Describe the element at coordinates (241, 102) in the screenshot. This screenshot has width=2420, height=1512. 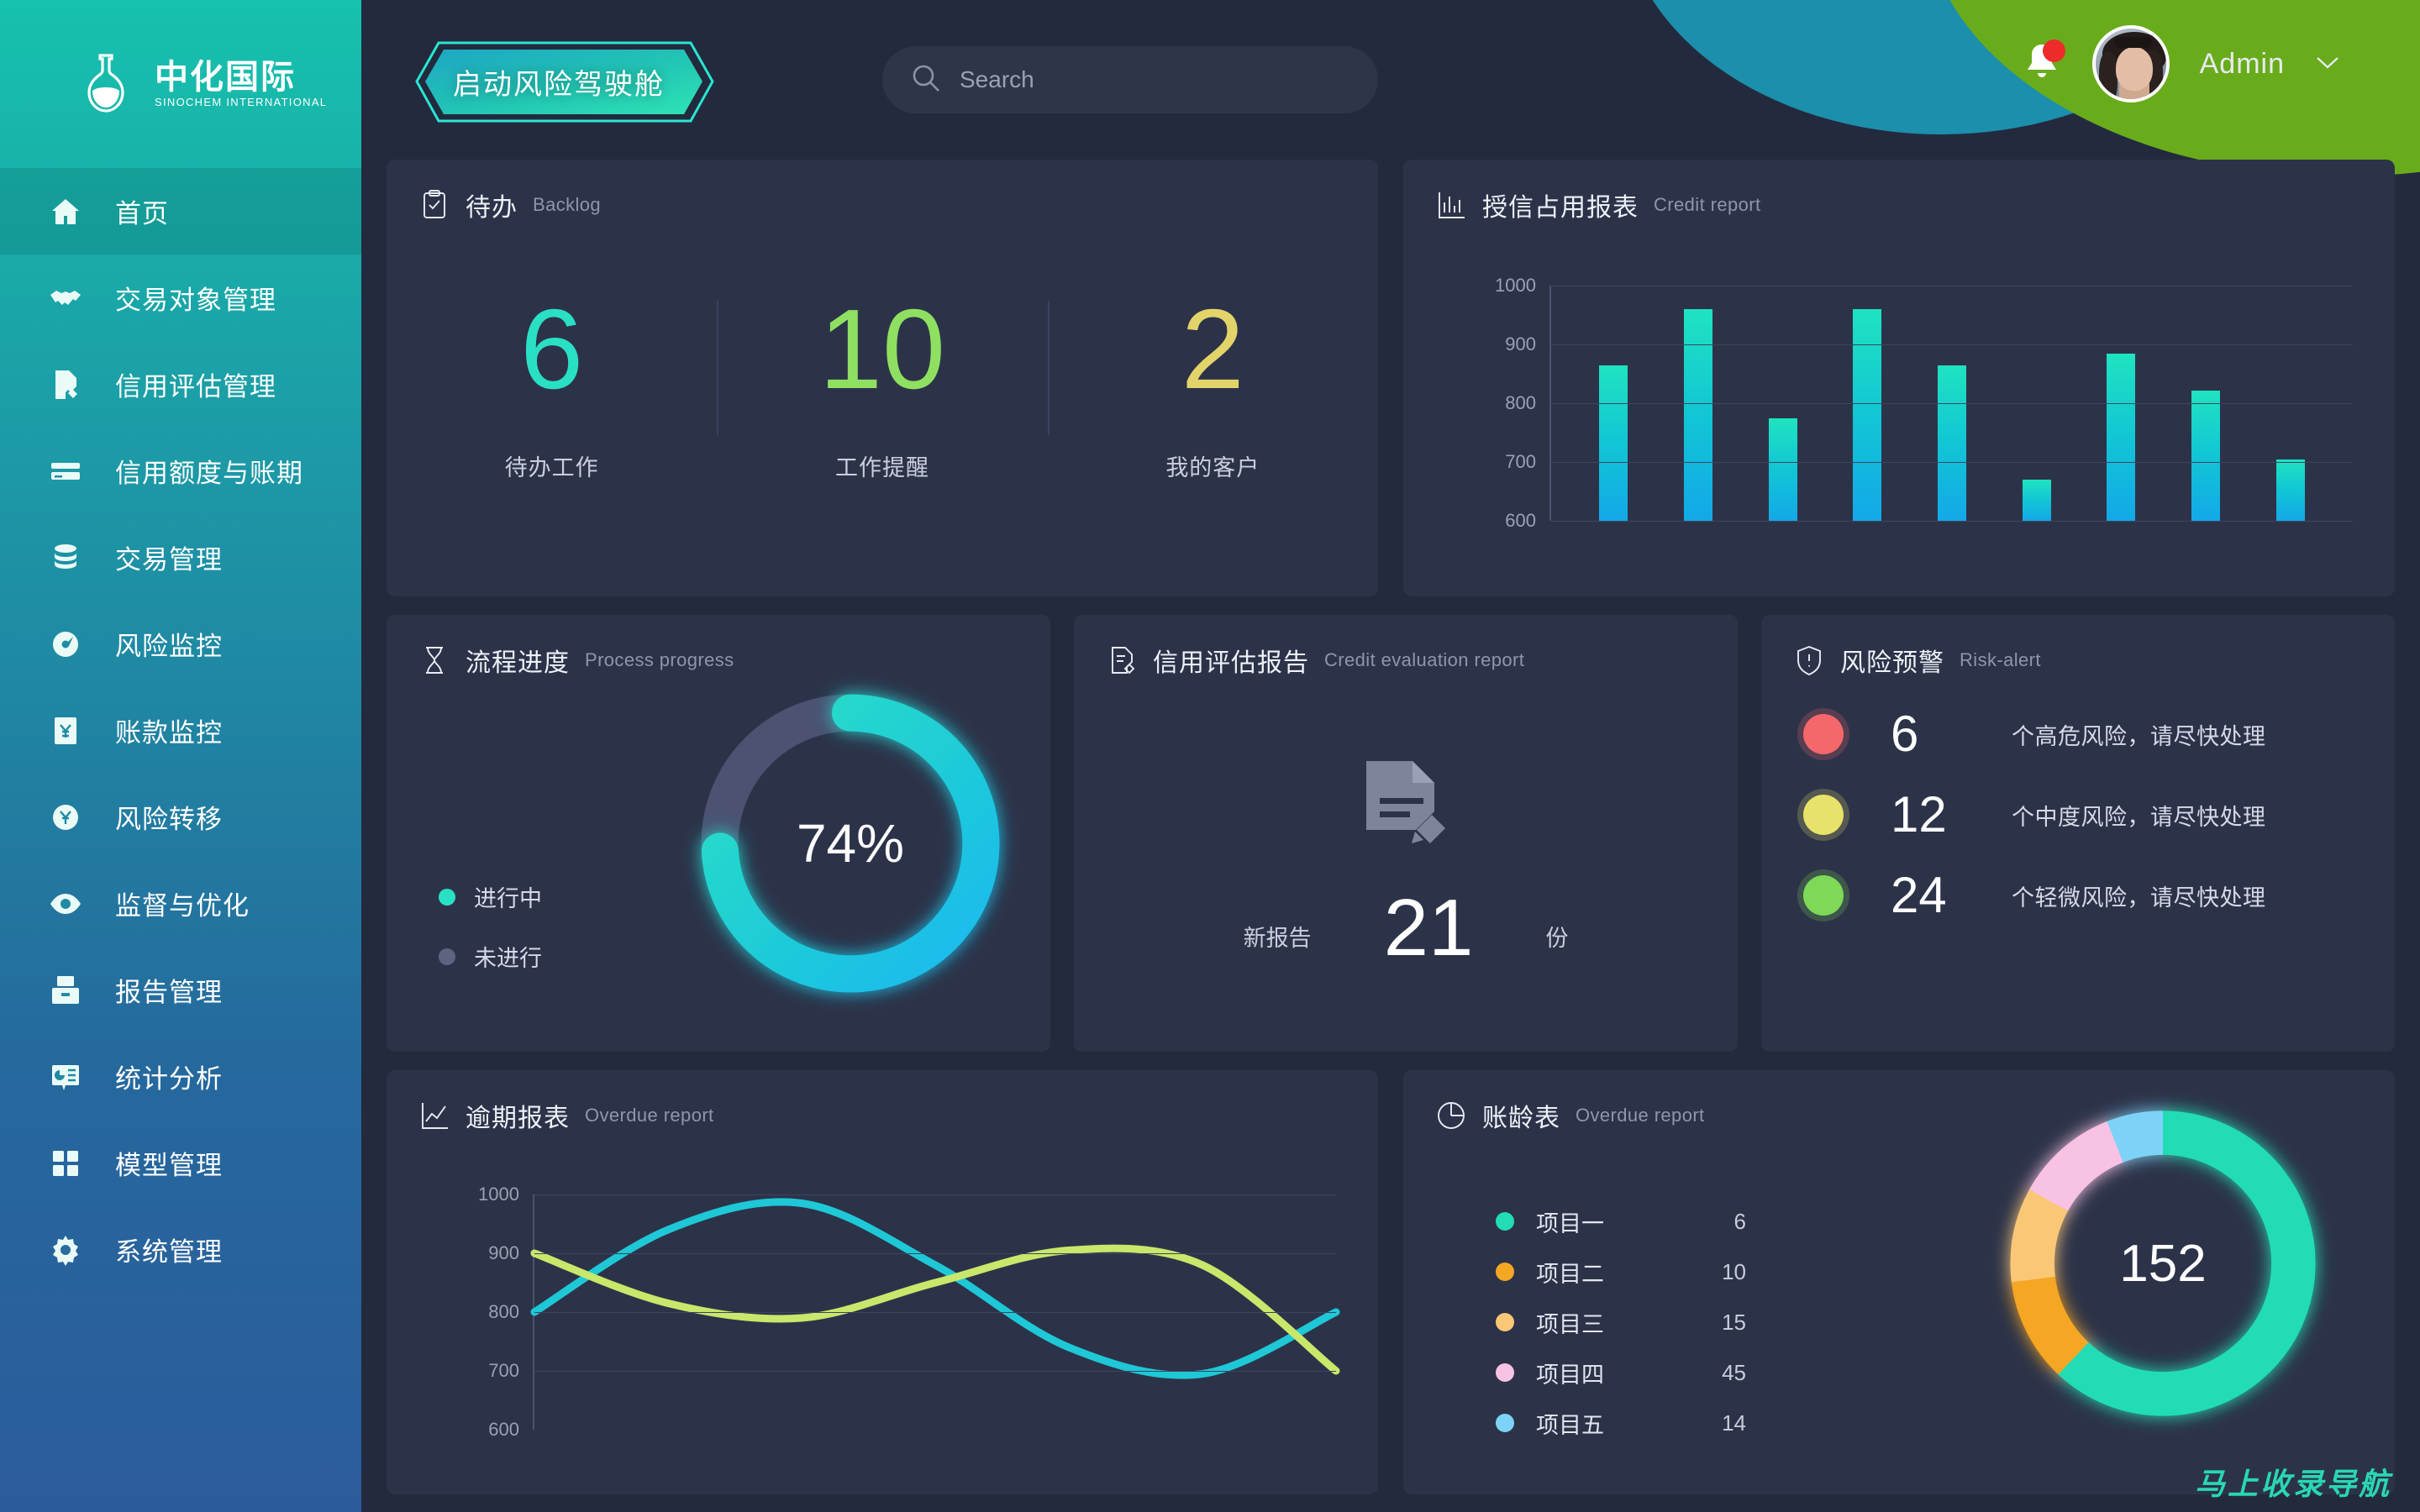
I see `brand-name-en: SINOCHEM INTERNATIONAL` at that location.